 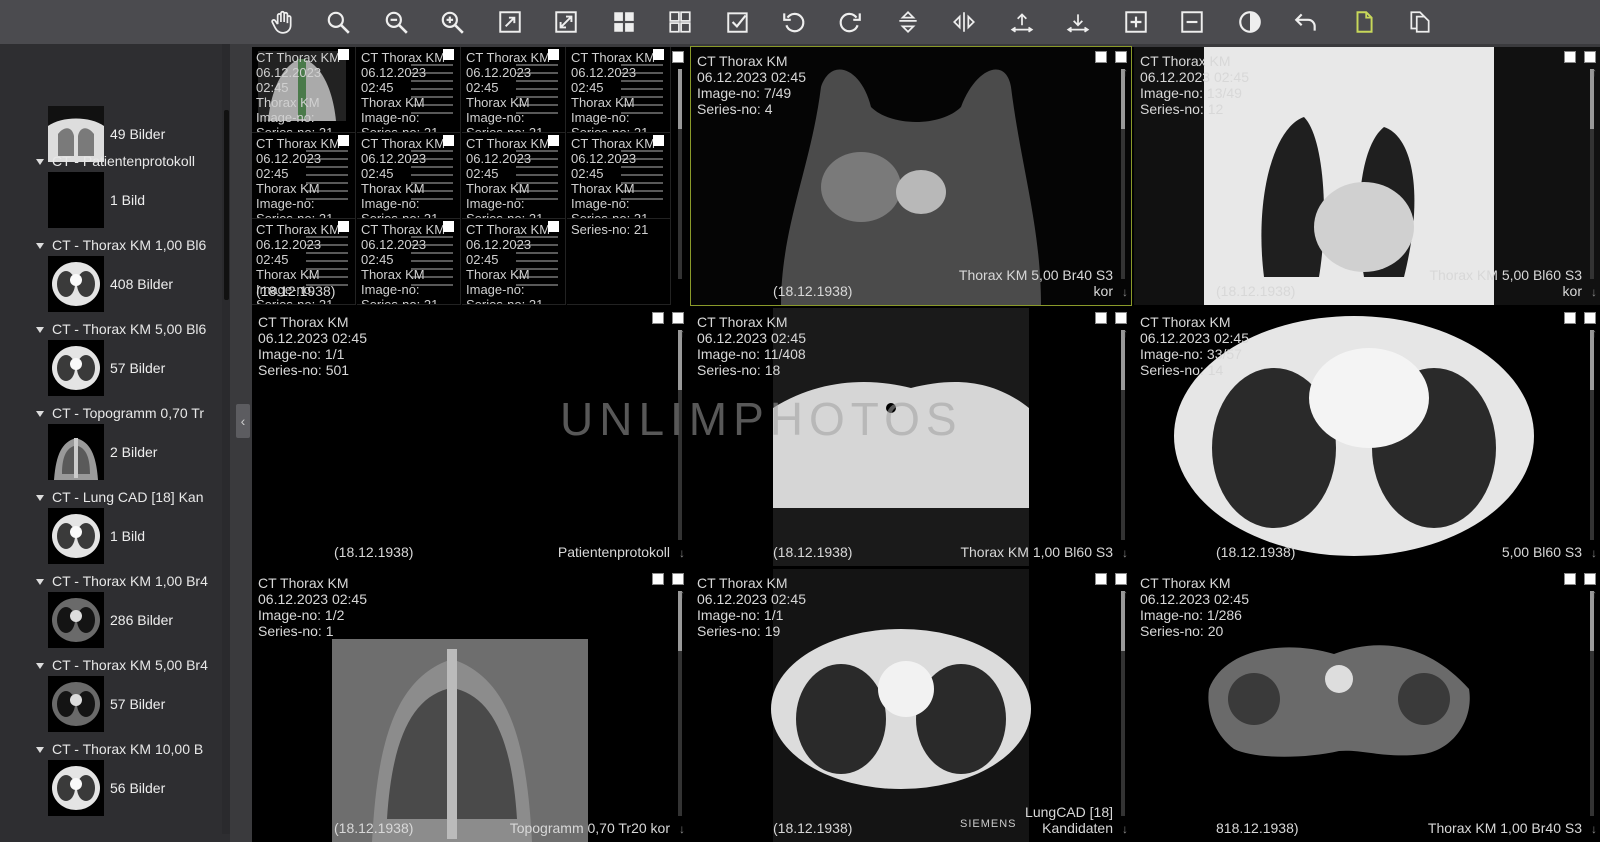 I want to click on series-header: CT - Lung CAD [18] Kan, so click(x=133, y=497).